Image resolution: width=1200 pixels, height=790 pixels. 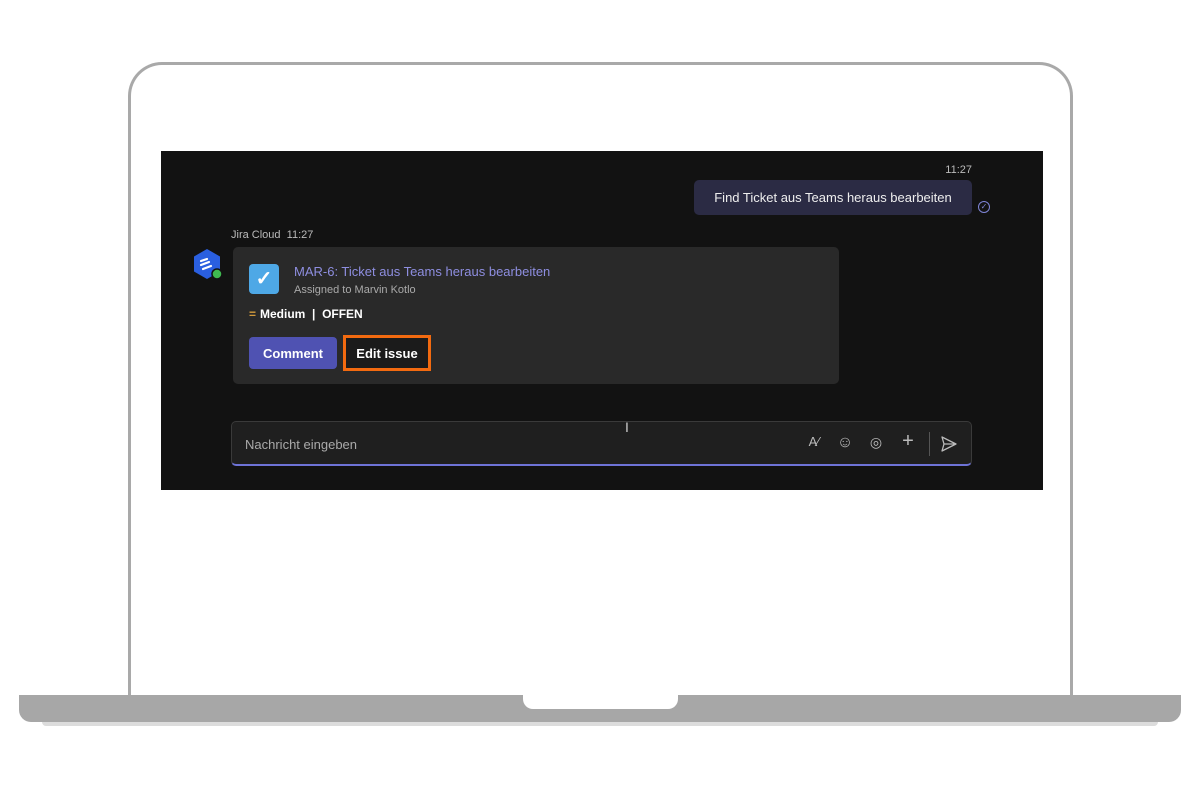 What do you see at coordinates (845, 443) in the screenshot?
I see `emoji-icon: ☺` at bounding box center [845, 443].